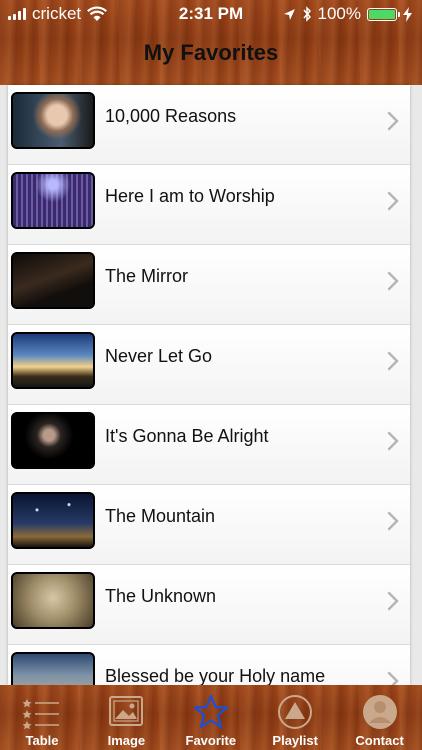  Describe the element at coordinates (211, 52) in the screenshot. I see `page-title: My Favorites` at that location.